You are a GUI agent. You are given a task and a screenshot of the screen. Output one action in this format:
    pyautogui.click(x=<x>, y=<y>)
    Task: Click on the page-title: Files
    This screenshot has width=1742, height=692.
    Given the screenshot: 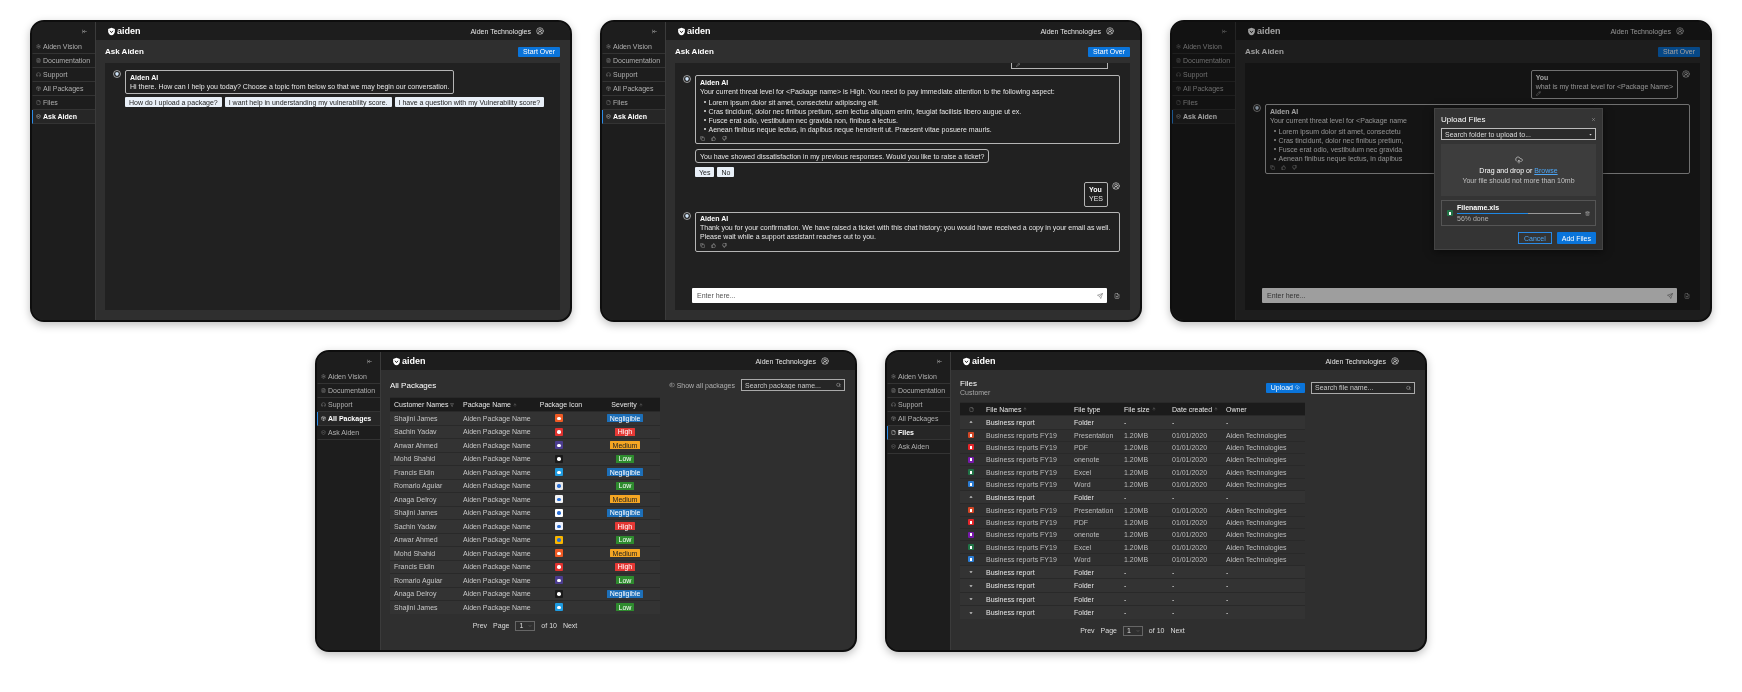 What is the action you would take?
    pyautogui.click(x=969, y=383)
    